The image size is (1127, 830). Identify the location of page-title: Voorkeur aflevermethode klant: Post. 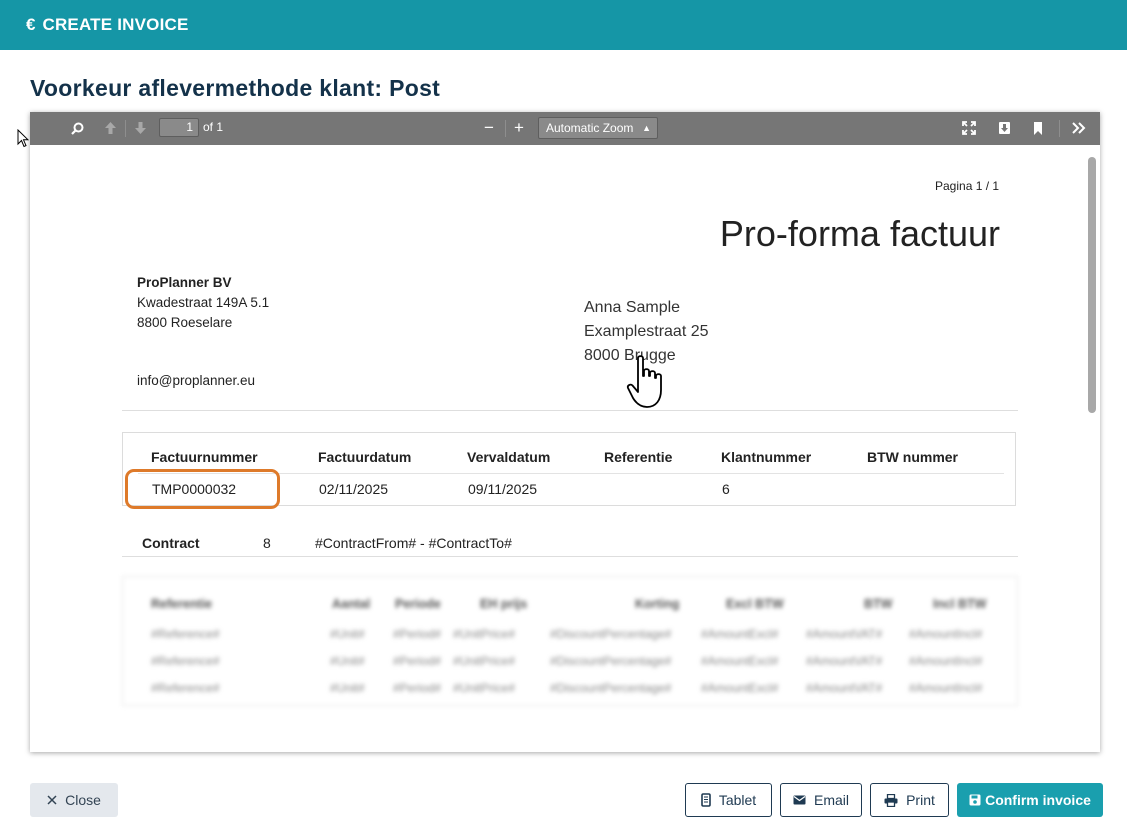
(235, 88).